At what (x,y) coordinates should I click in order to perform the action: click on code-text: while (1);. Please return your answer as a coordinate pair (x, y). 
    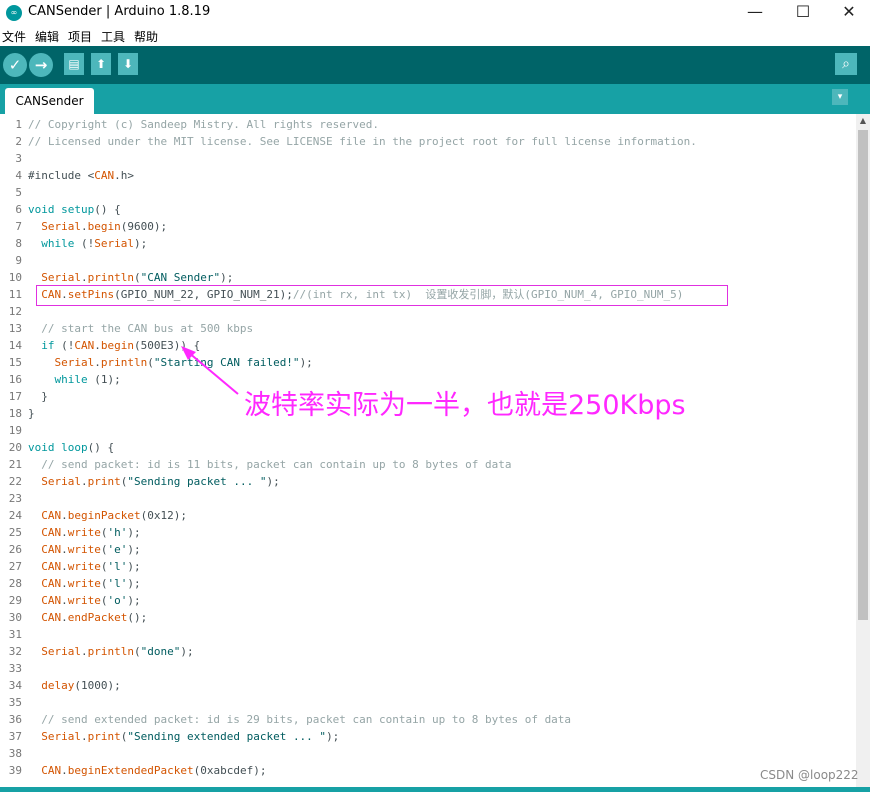
    Looking at the image, I should click on (87, 379).